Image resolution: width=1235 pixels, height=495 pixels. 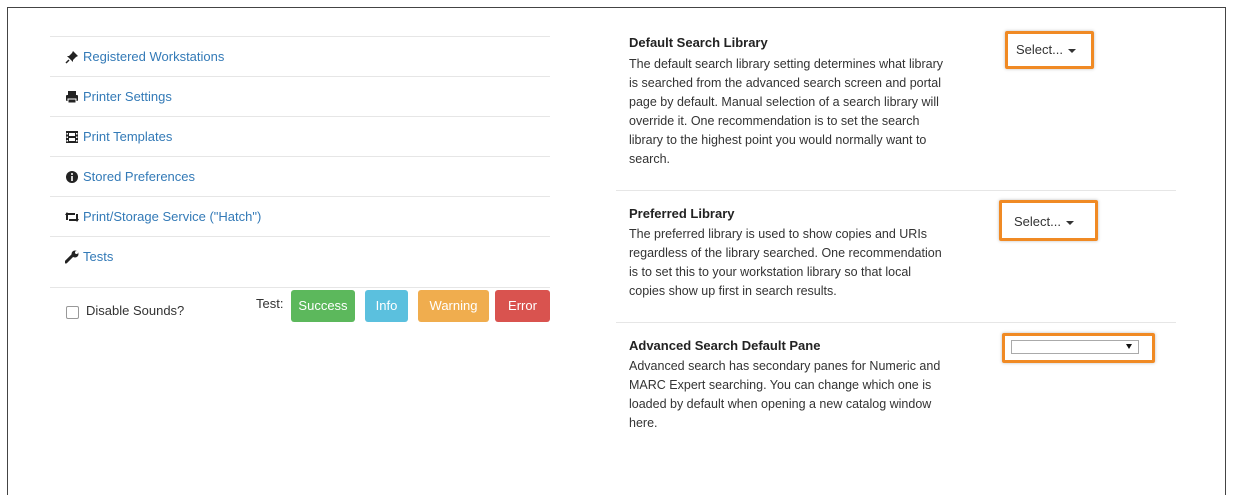 I want to click on printer-icon, so click(x=72, y=97).